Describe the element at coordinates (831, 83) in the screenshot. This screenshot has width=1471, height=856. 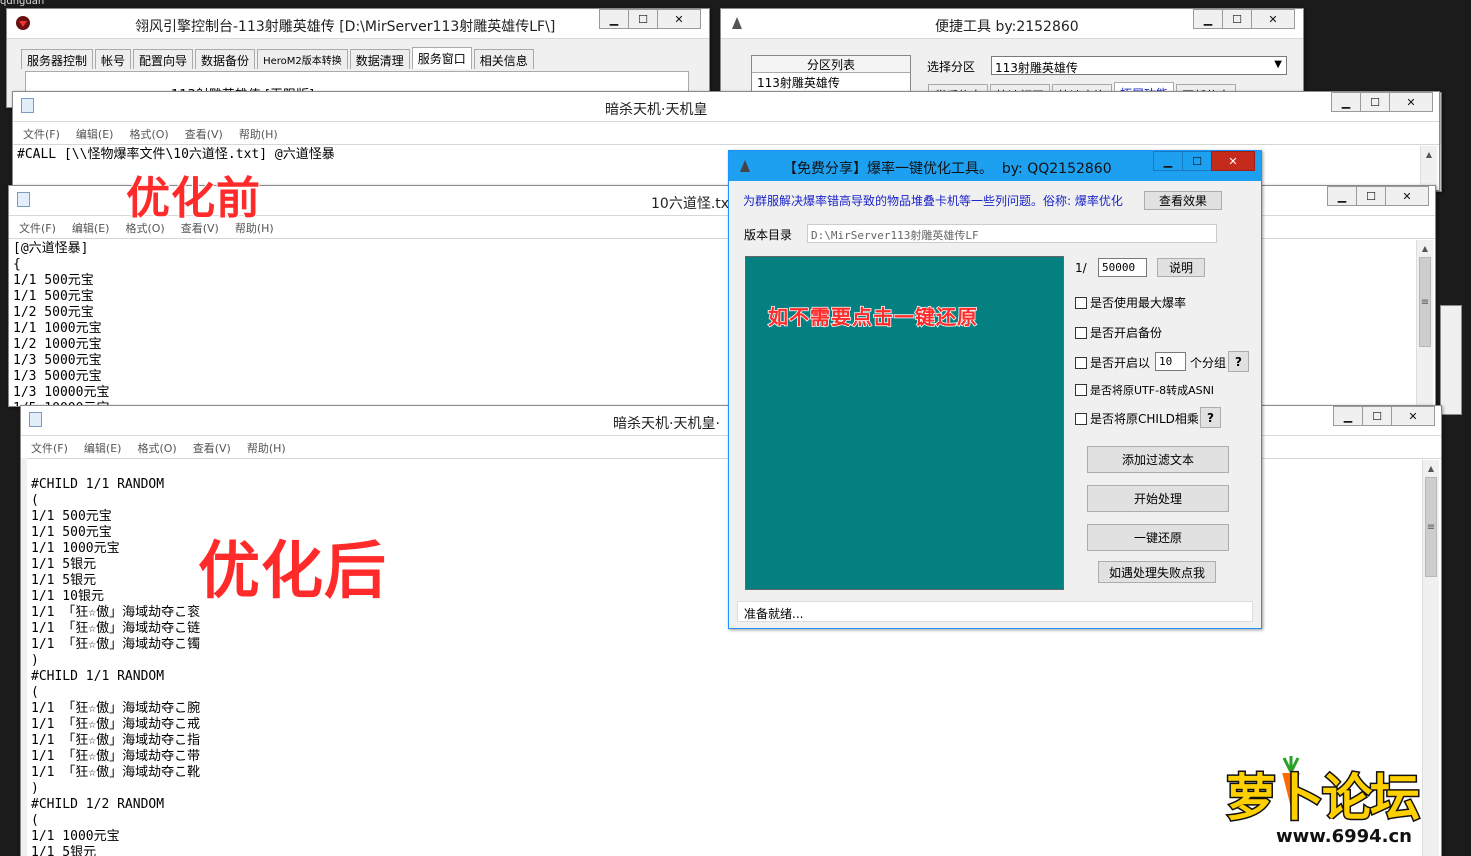
I see `partition-item: 113射雕英雄传` at that location.